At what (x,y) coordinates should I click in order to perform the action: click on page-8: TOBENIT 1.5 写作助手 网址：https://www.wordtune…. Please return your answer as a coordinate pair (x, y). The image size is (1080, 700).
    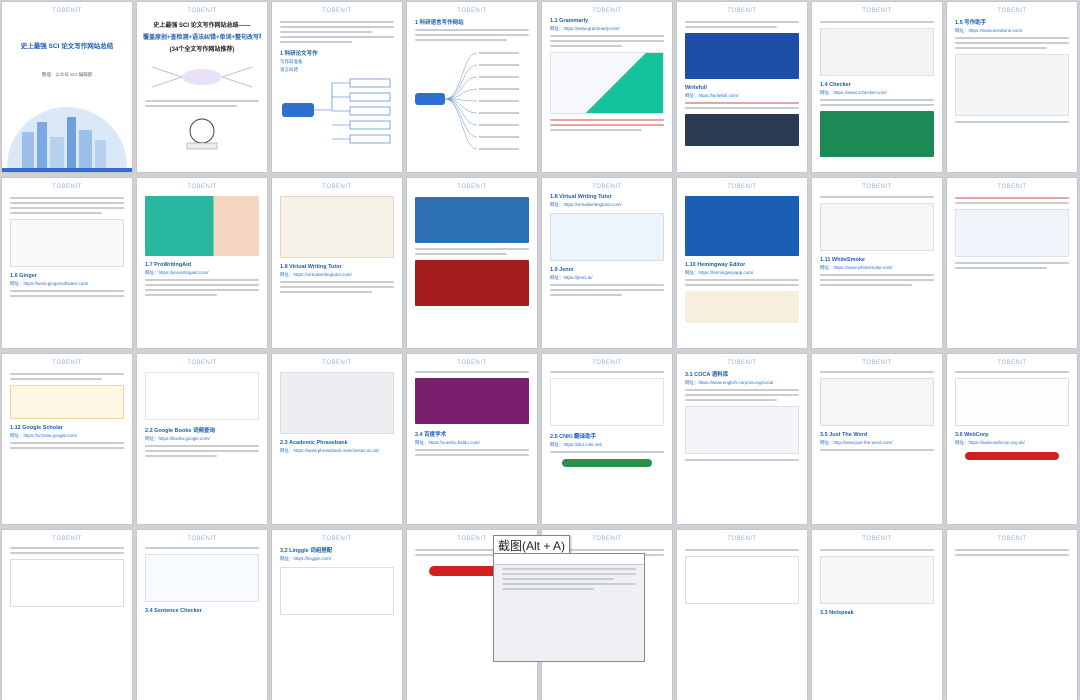
    Looking at the image, I should click on (1012, 87).